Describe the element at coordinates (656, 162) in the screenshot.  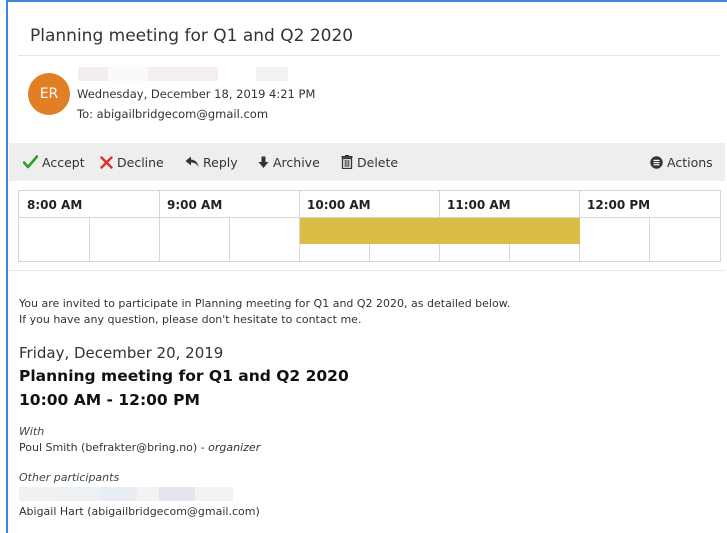
I see `menu-circle-icon` at that location.